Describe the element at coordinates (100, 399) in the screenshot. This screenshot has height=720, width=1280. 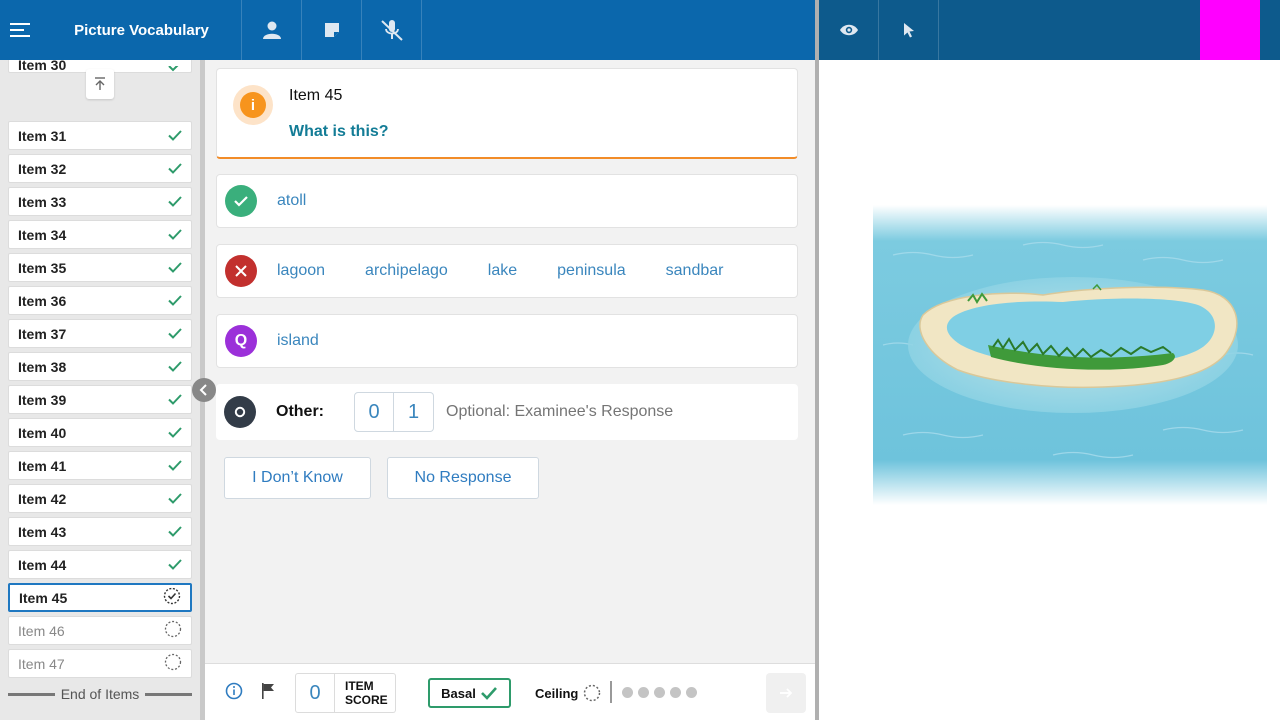
I see `sidebar-item: Item 39` at that location.